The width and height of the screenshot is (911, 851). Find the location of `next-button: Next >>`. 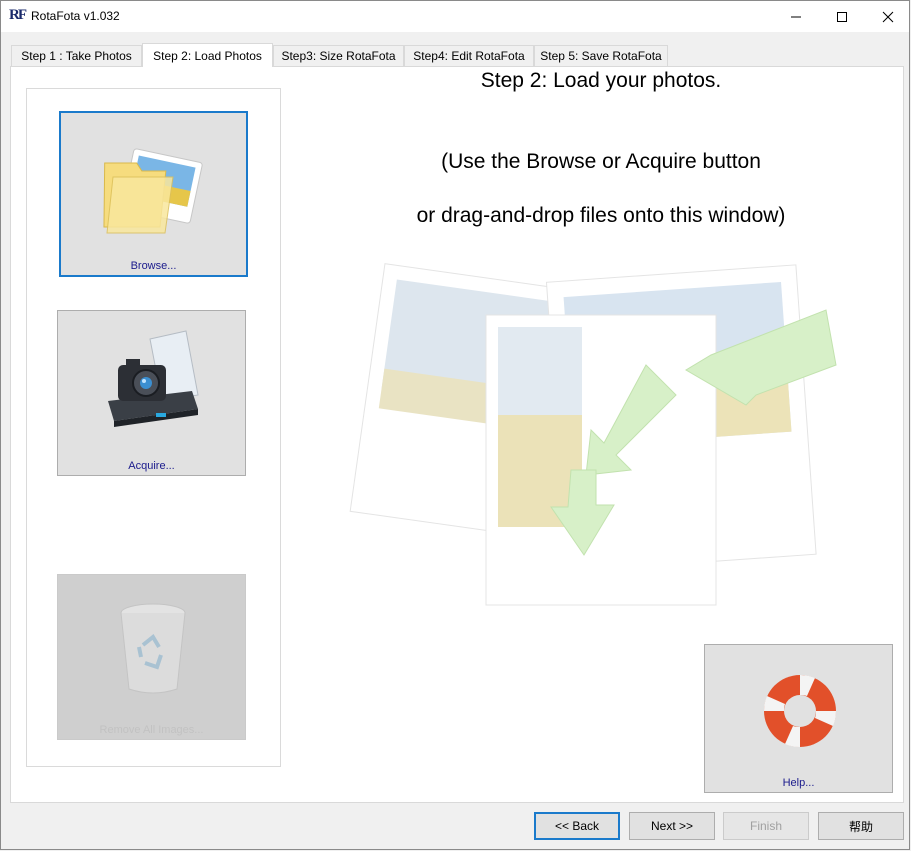

next-button: Next >> is located at coordinates (672, 826).